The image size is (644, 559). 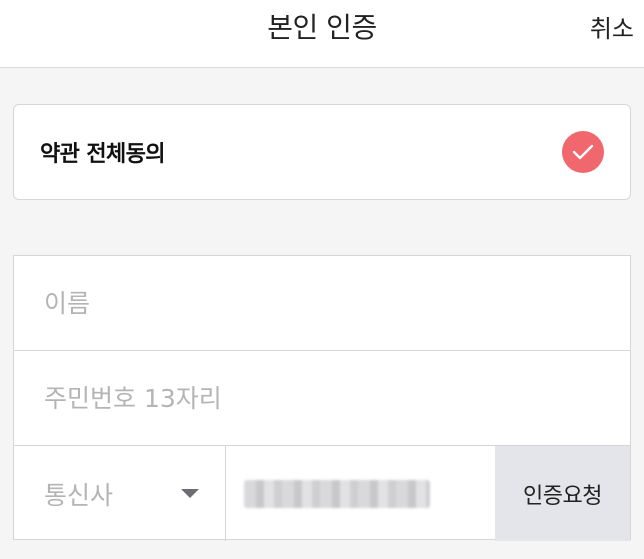 What do you see at coordinates (337, 493) in the screenshot?
I see `blurred-phone-number` at bounding box center [337, 493].